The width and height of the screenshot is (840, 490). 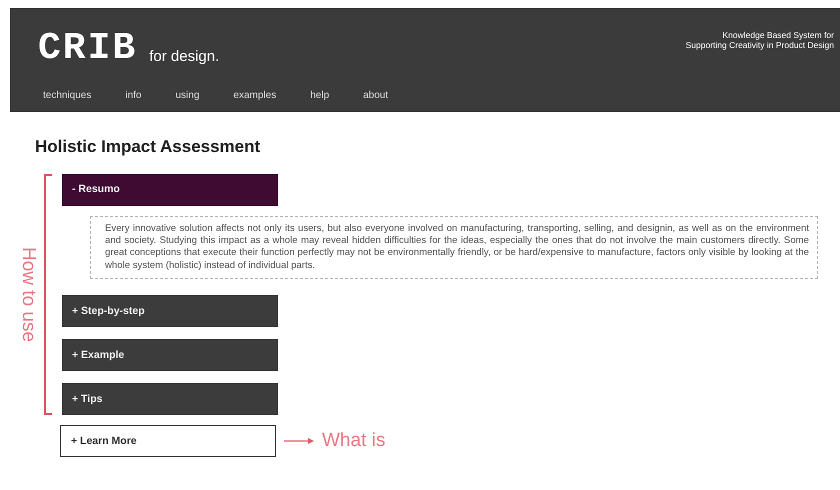 What do you see at coordinates (168, 441) in the screenshot?
I see `learn-more-button: + Learn More` at bounding box center [168, 441].